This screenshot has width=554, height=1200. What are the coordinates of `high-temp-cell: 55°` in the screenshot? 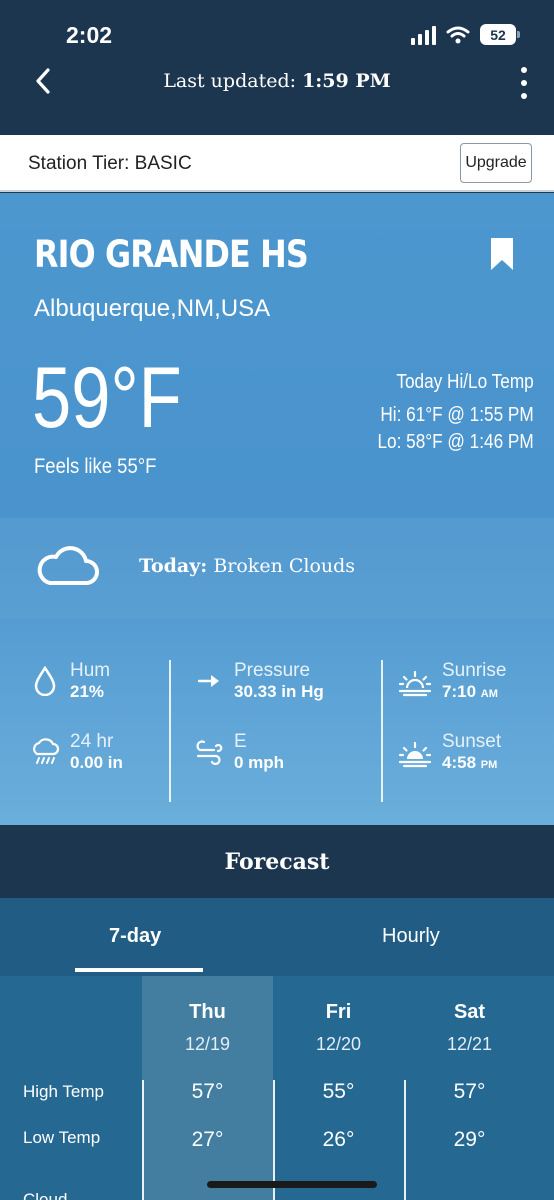 It's located at (338, 1091).